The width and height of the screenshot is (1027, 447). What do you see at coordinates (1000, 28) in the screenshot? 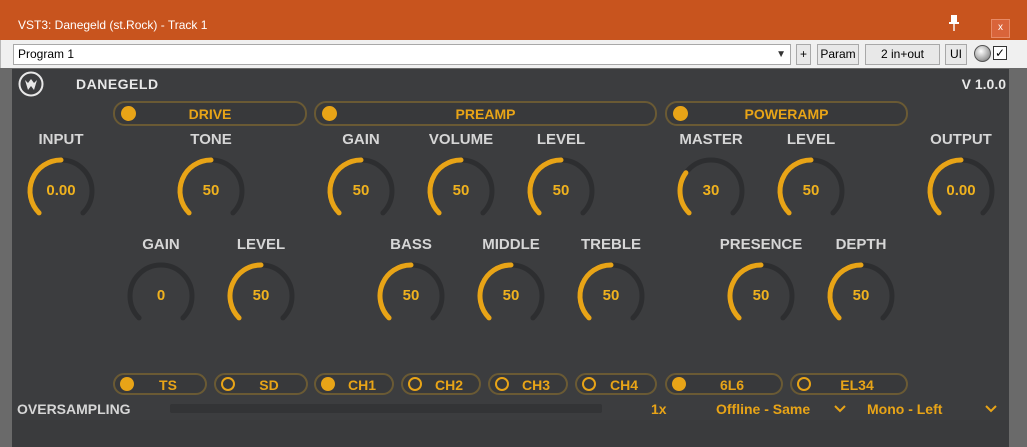
I see `close-button: x` at bounding box center [1000, 28].